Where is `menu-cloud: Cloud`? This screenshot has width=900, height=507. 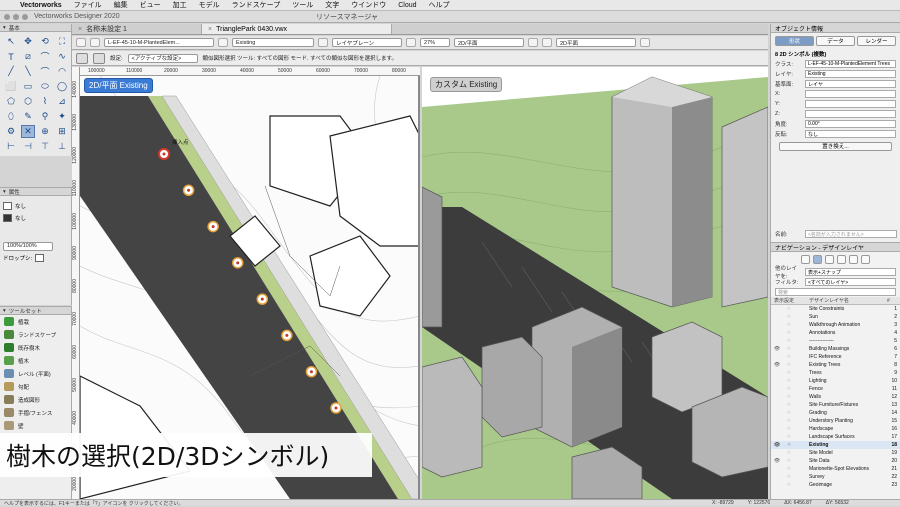
menu-cloud: Cloud is located at coordinates (407, 5).